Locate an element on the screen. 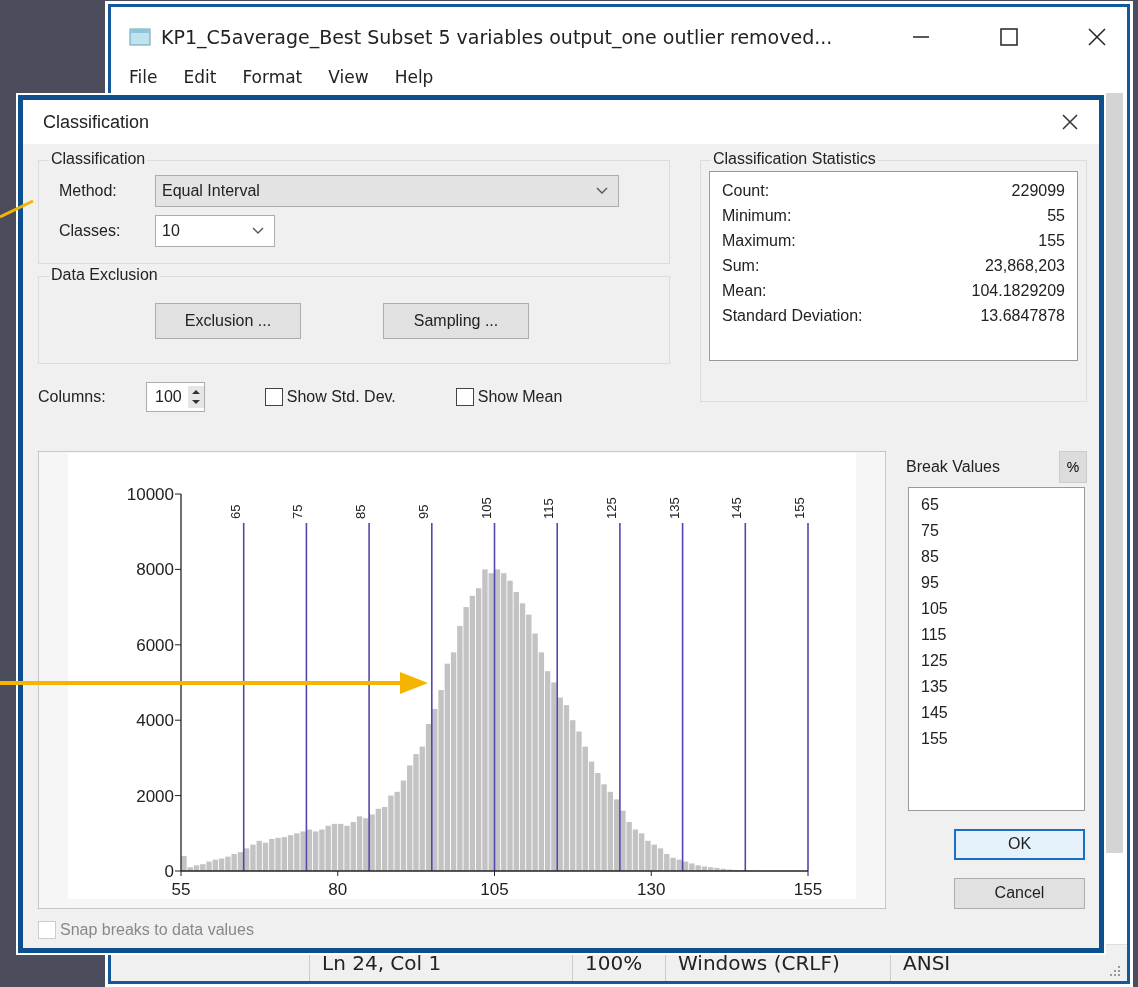 This screenshot has height=987, width=1138. break-value: 85 is located at coordinates (930, 557).